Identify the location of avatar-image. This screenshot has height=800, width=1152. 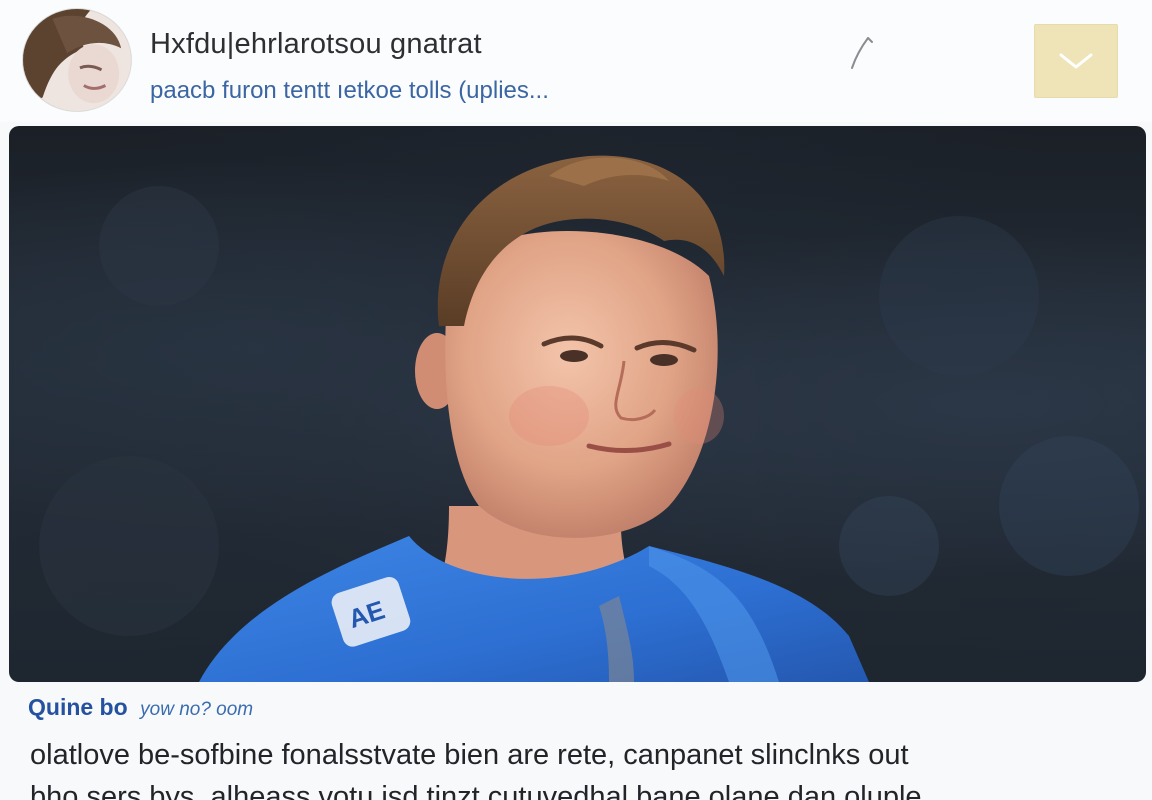
(77, 60).